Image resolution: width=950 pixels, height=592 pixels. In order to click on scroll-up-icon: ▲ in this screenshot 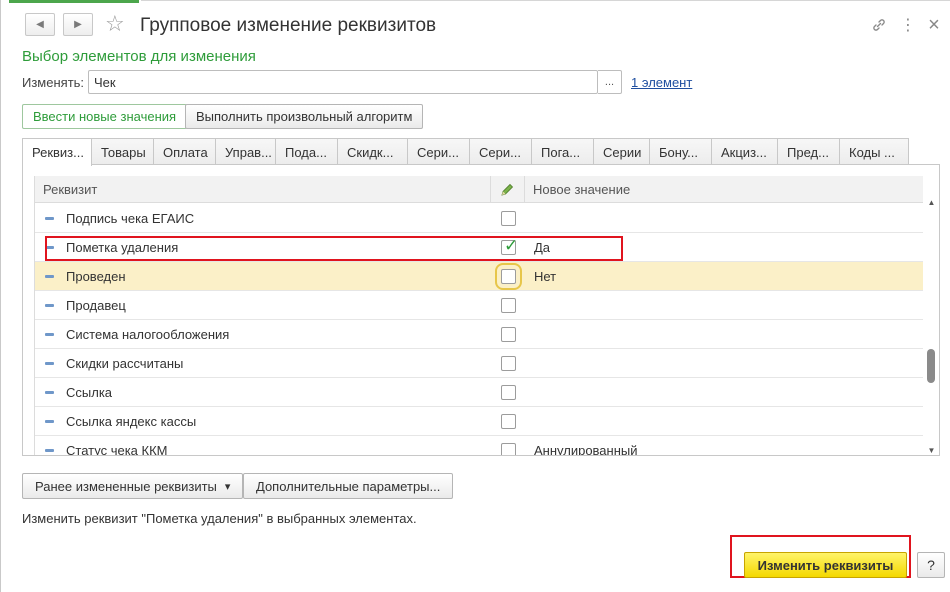, I will do `click(931, 202)`.